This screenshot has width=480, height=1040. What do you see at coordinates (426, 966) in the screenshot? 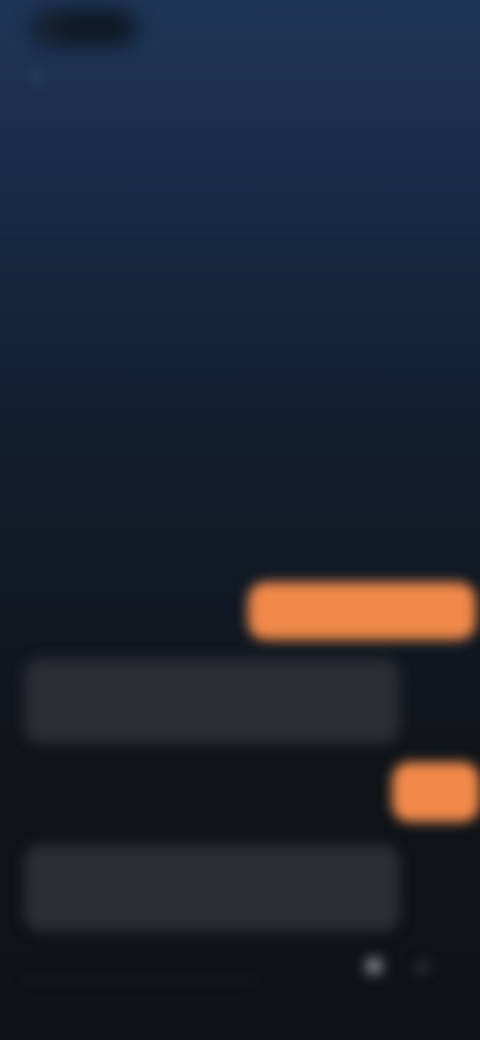
I see `send-icon` at bounding box center [426, 966].